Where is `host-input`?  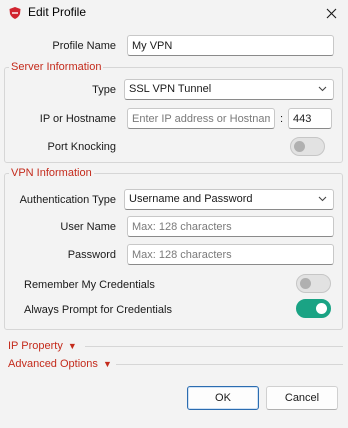
host-input is located at coordinates (201, 118).